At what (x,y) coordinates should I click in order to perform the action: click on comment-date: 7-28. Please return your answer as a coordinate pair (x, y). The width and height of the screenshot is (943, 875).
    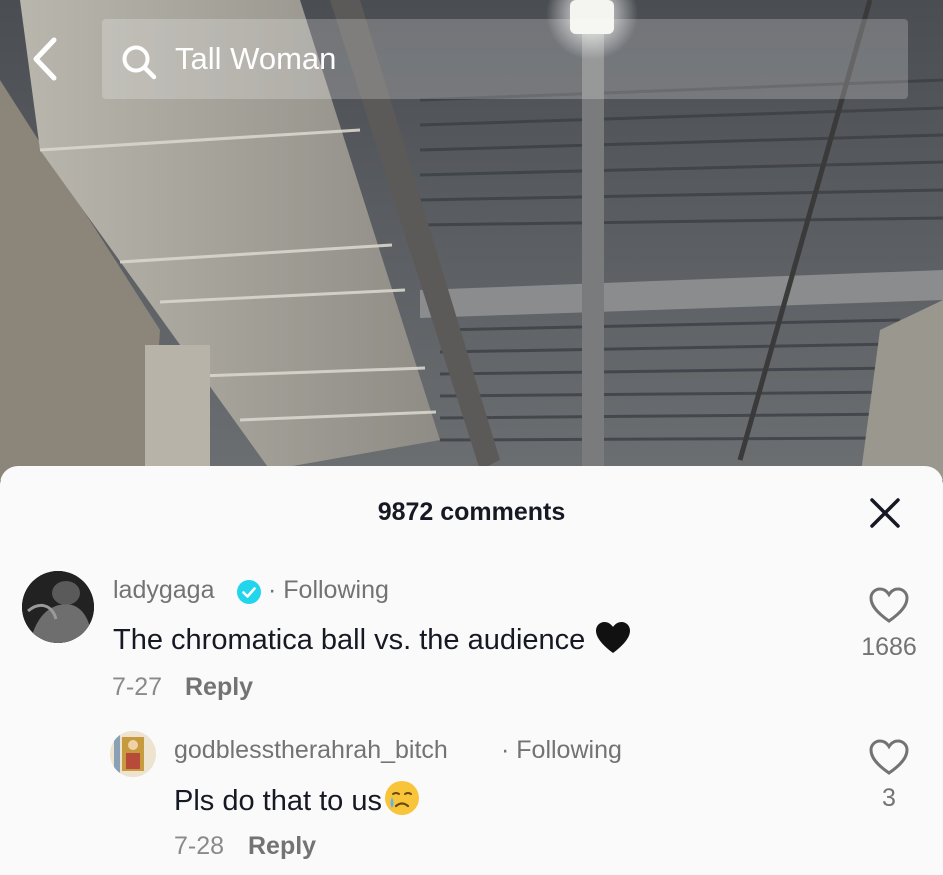
    Looking at the image, I should click on (199, 846).